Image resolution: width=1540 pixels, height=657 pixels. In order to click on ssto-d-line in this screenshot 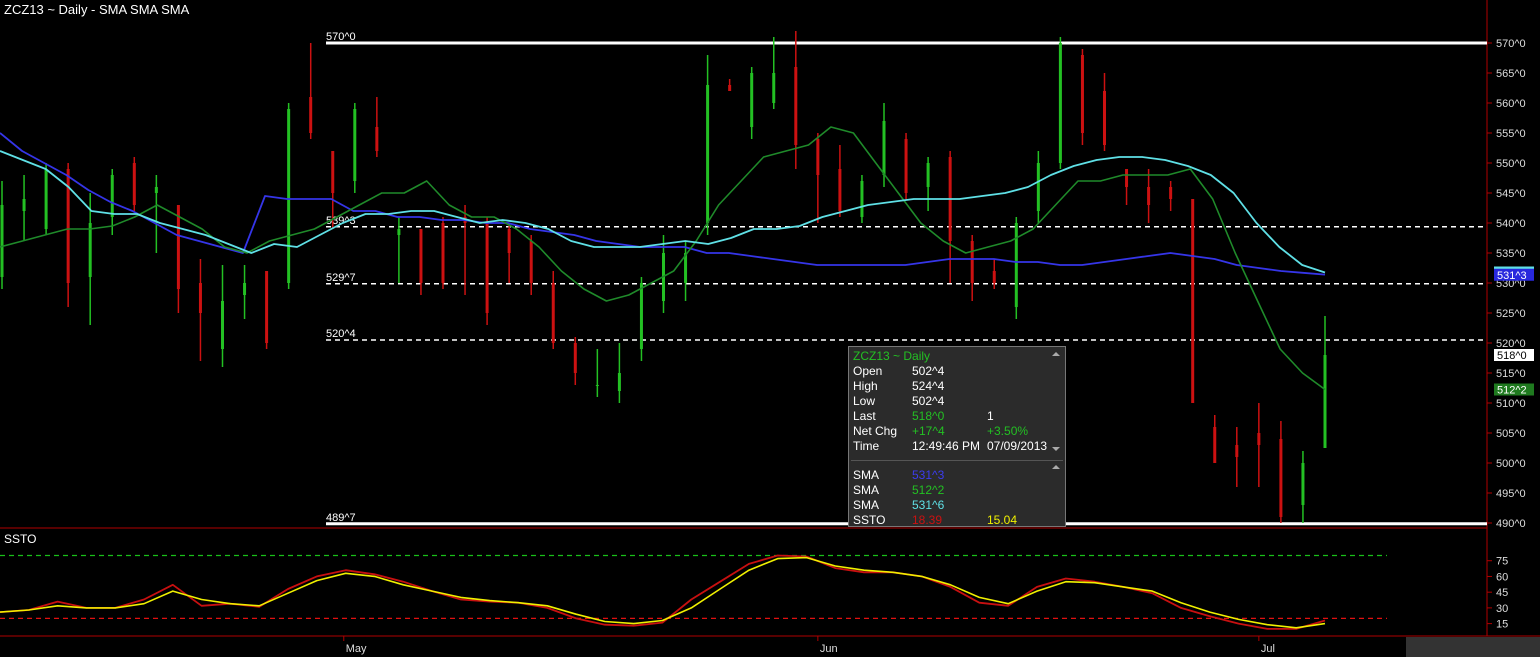, I will do `click(663, 592)`.